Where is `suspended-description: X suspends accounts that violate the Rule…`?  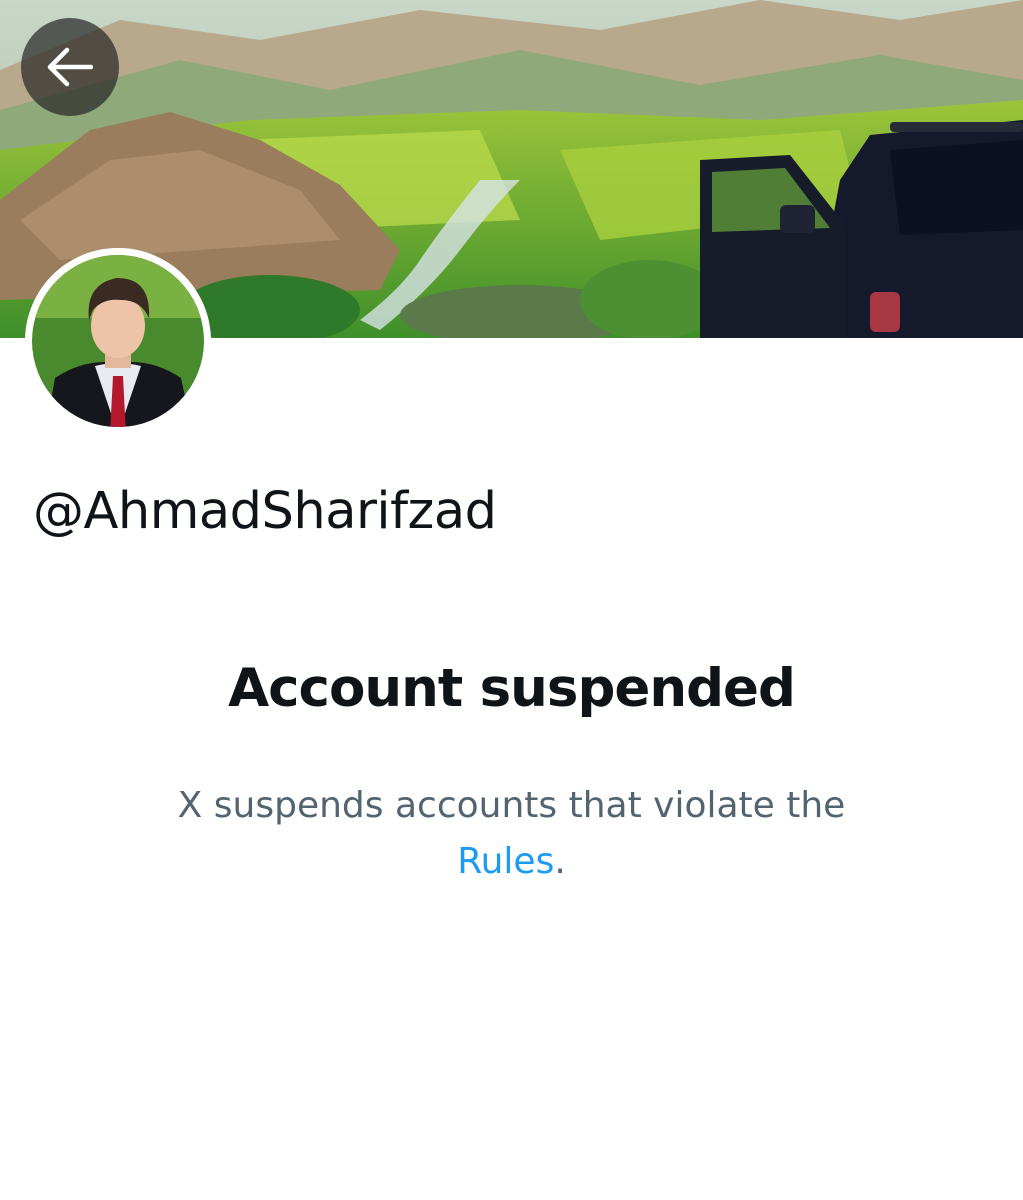
suspended-description: X suspends accounts that violate the Rule… is located at coordinates (511, 834).